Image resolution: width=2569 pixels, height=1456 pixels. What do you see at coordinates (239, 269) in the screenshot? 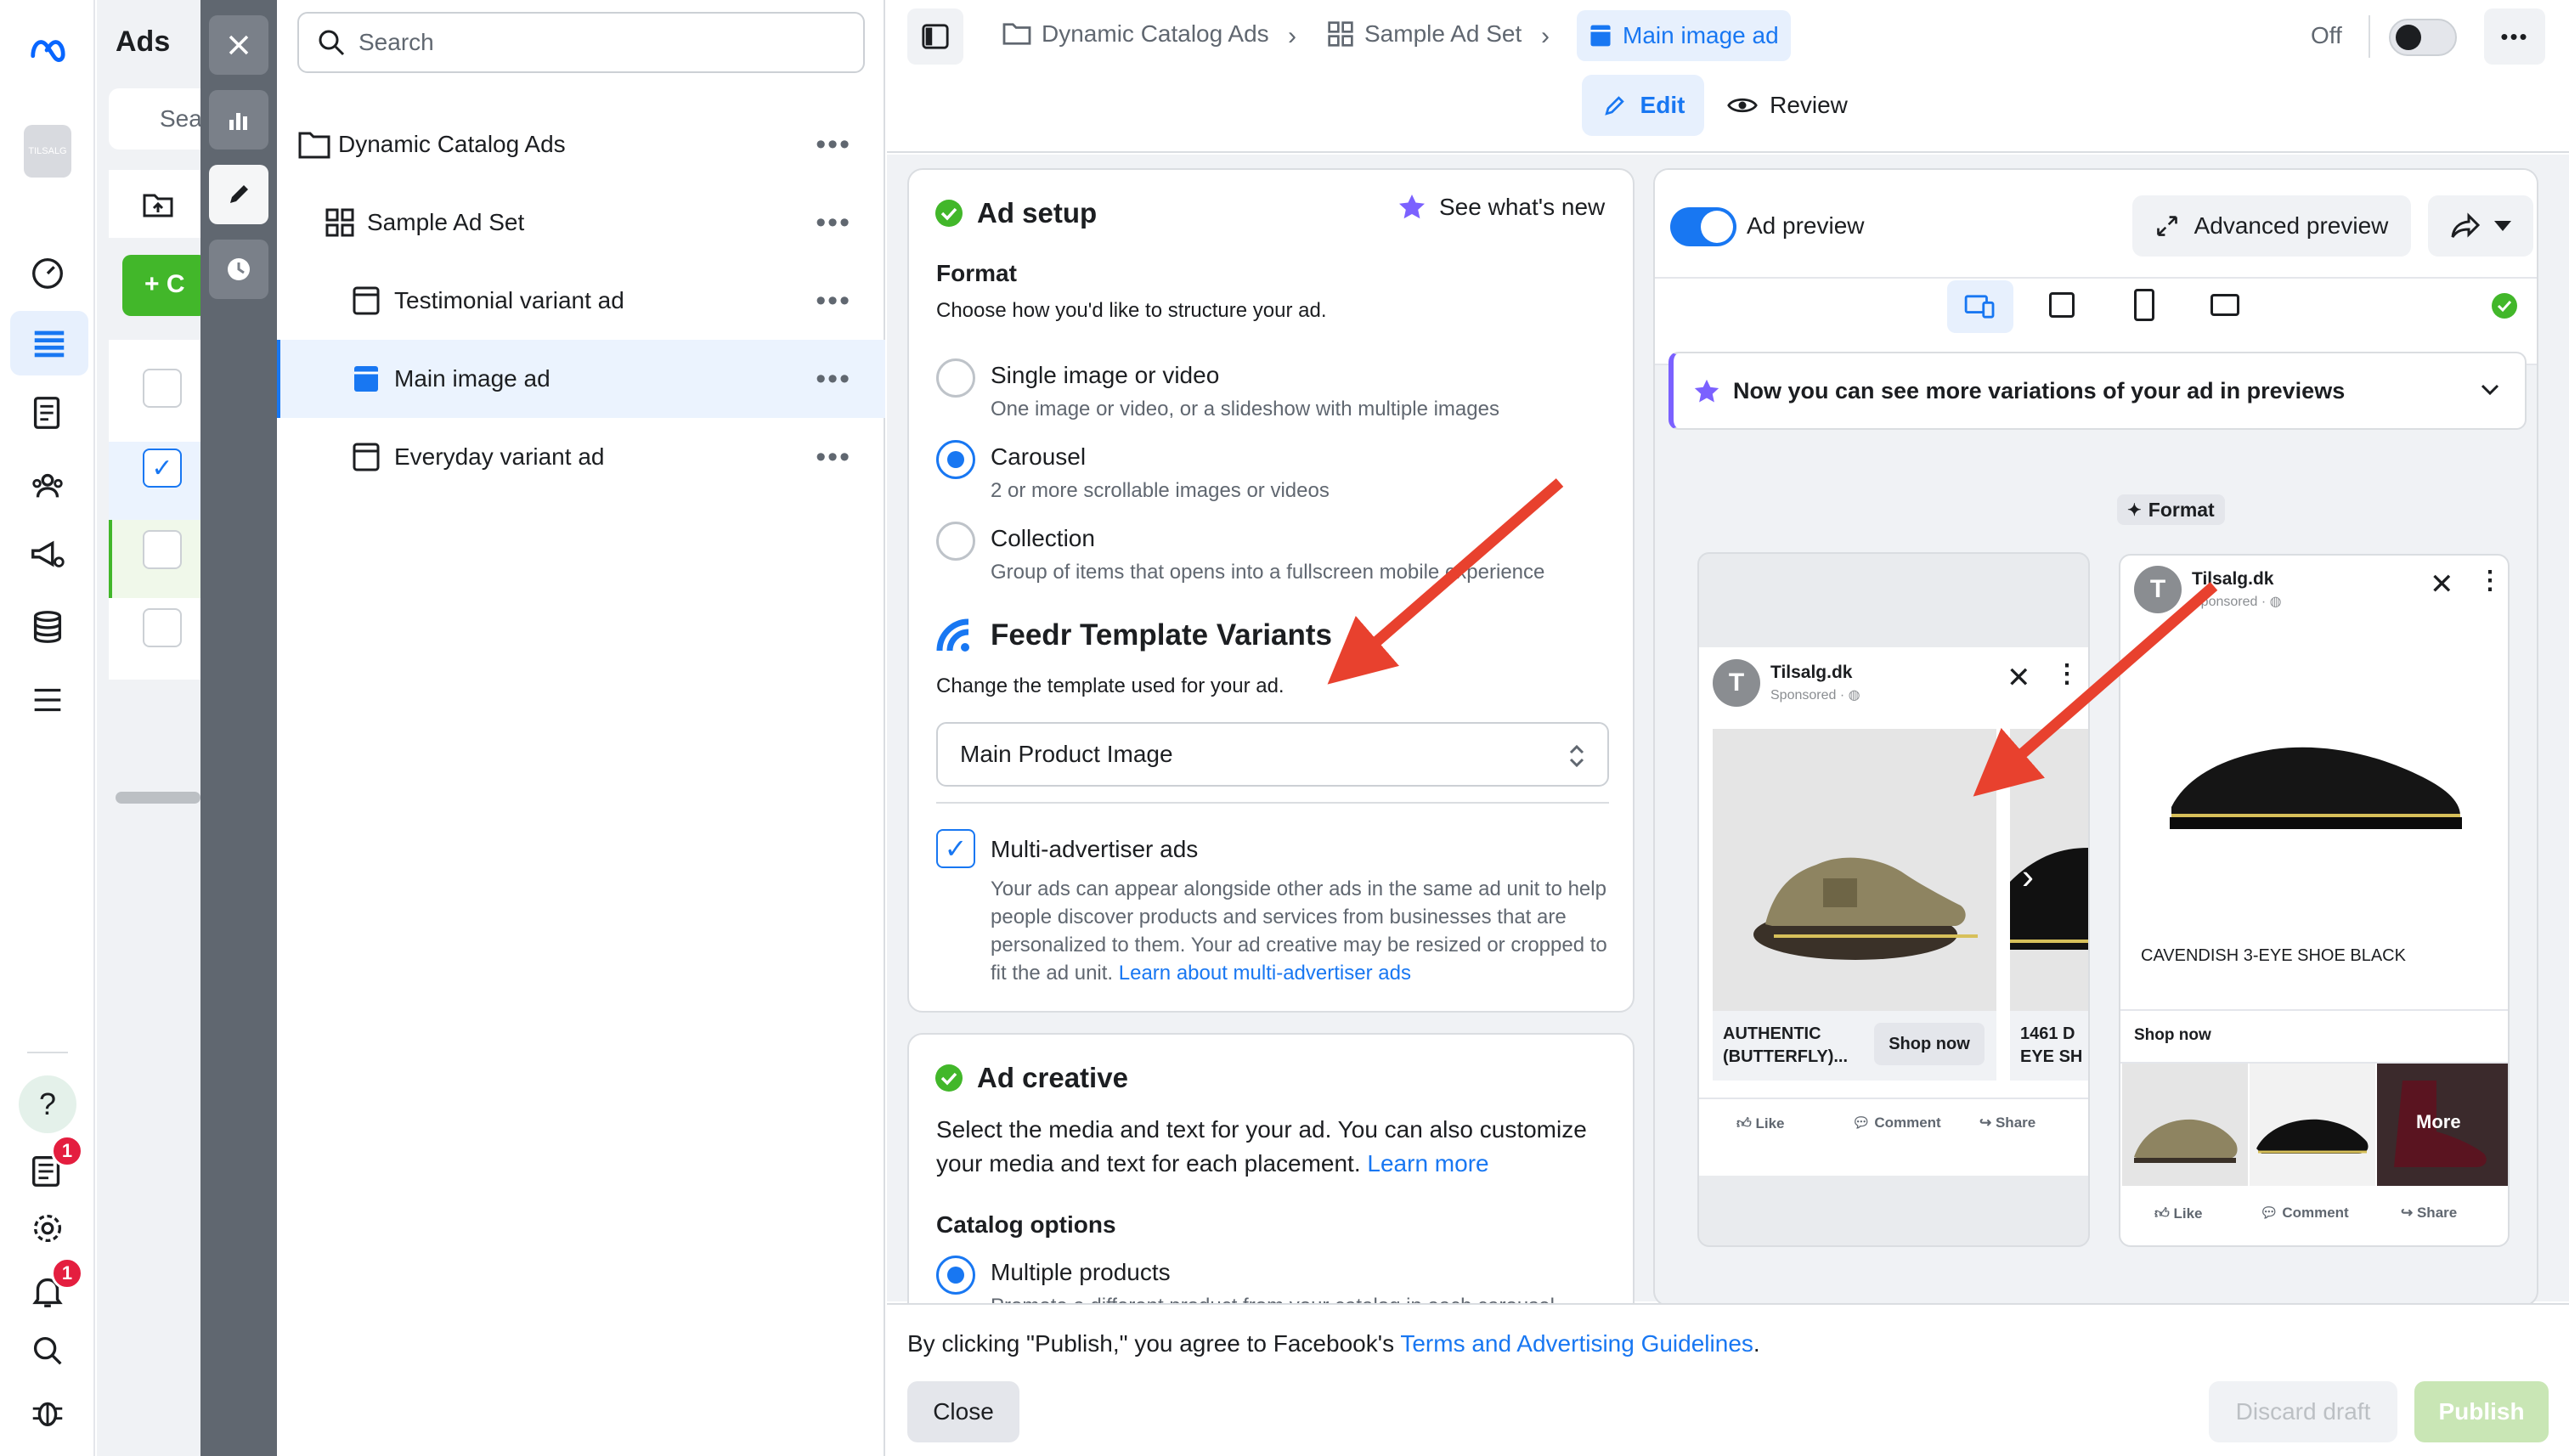
I see `history-button` at bounding box center [239, 269].